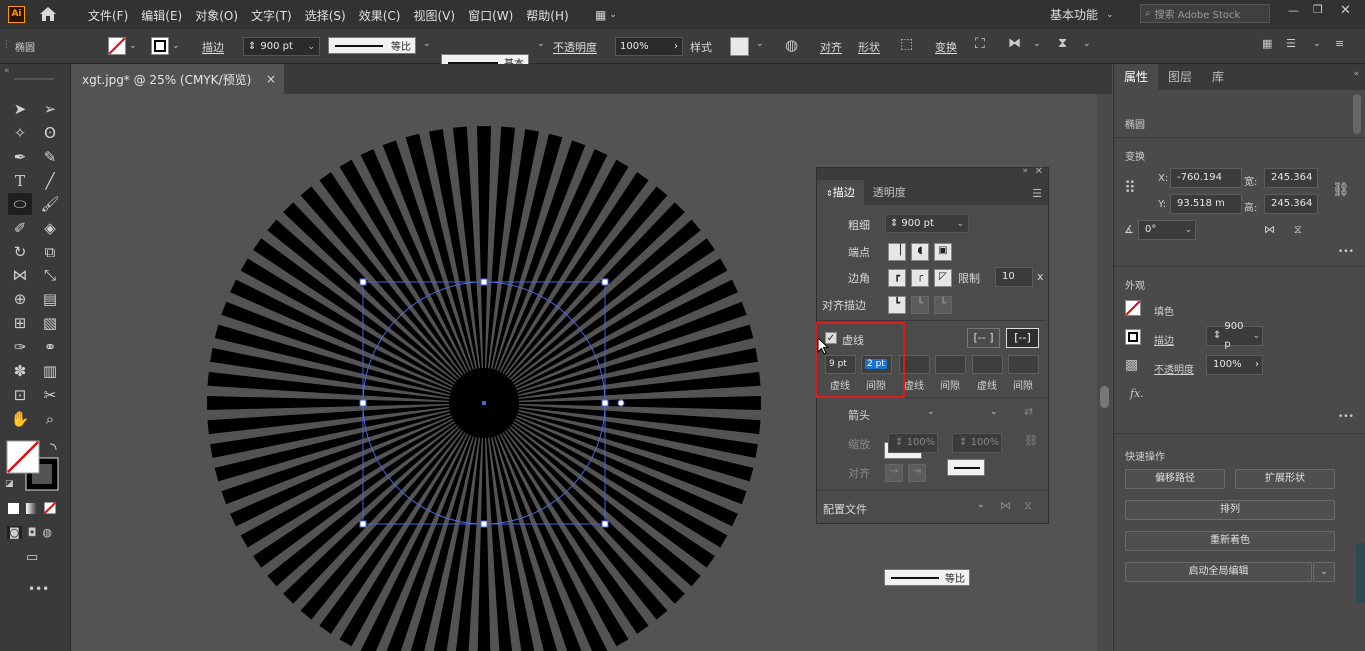 This screenshot has height=651, width=1365. I want to click on align-inside-button: ┗, so click(920, 305).